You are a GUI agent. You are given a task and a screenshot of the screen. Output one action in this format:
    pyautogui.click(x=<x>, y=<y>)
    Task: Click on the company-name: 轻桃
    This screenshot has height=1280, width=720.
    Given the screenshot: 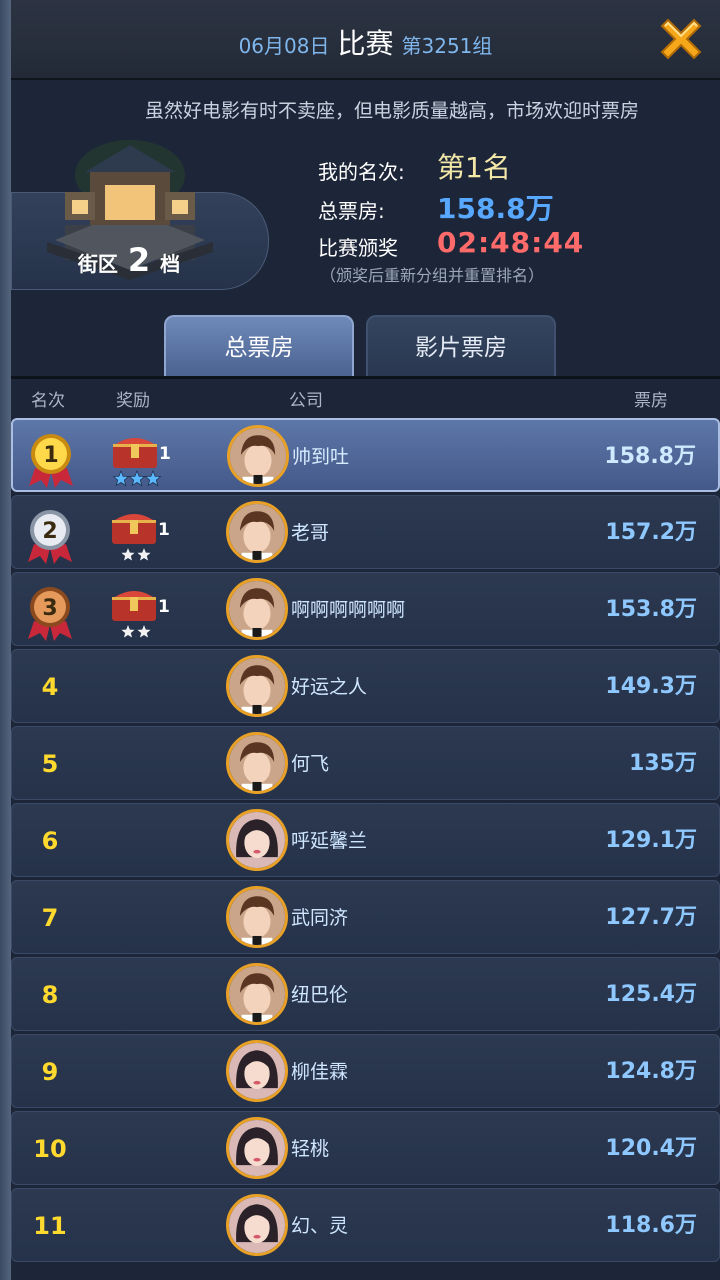 What is the action you would take?
    pyautogui.click(x=310, y=1149)
    